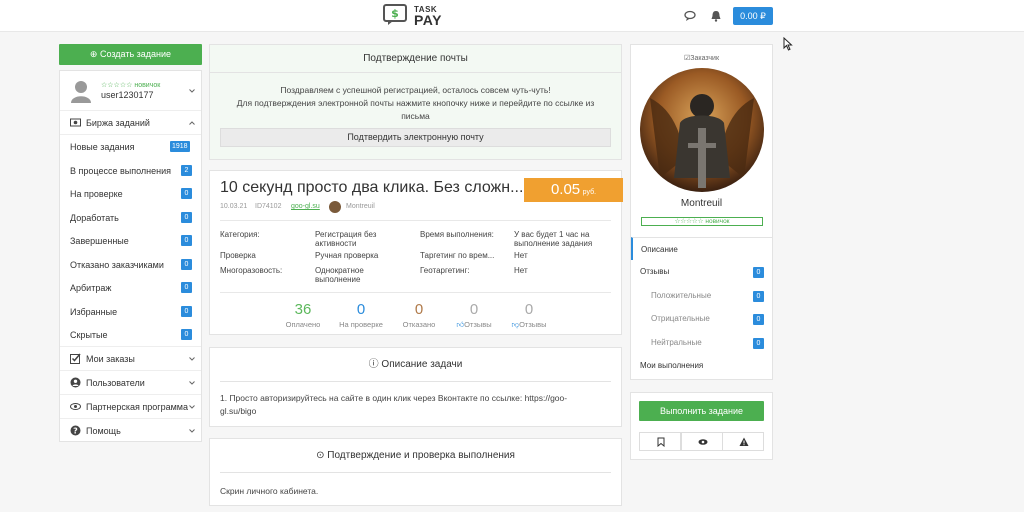 The height and width of the screenshot is (512, 1024). What do you see at coordinates (681, 295) in the screenshot?
I see `tab-label: Положительные` at bounding box center [681, 295].